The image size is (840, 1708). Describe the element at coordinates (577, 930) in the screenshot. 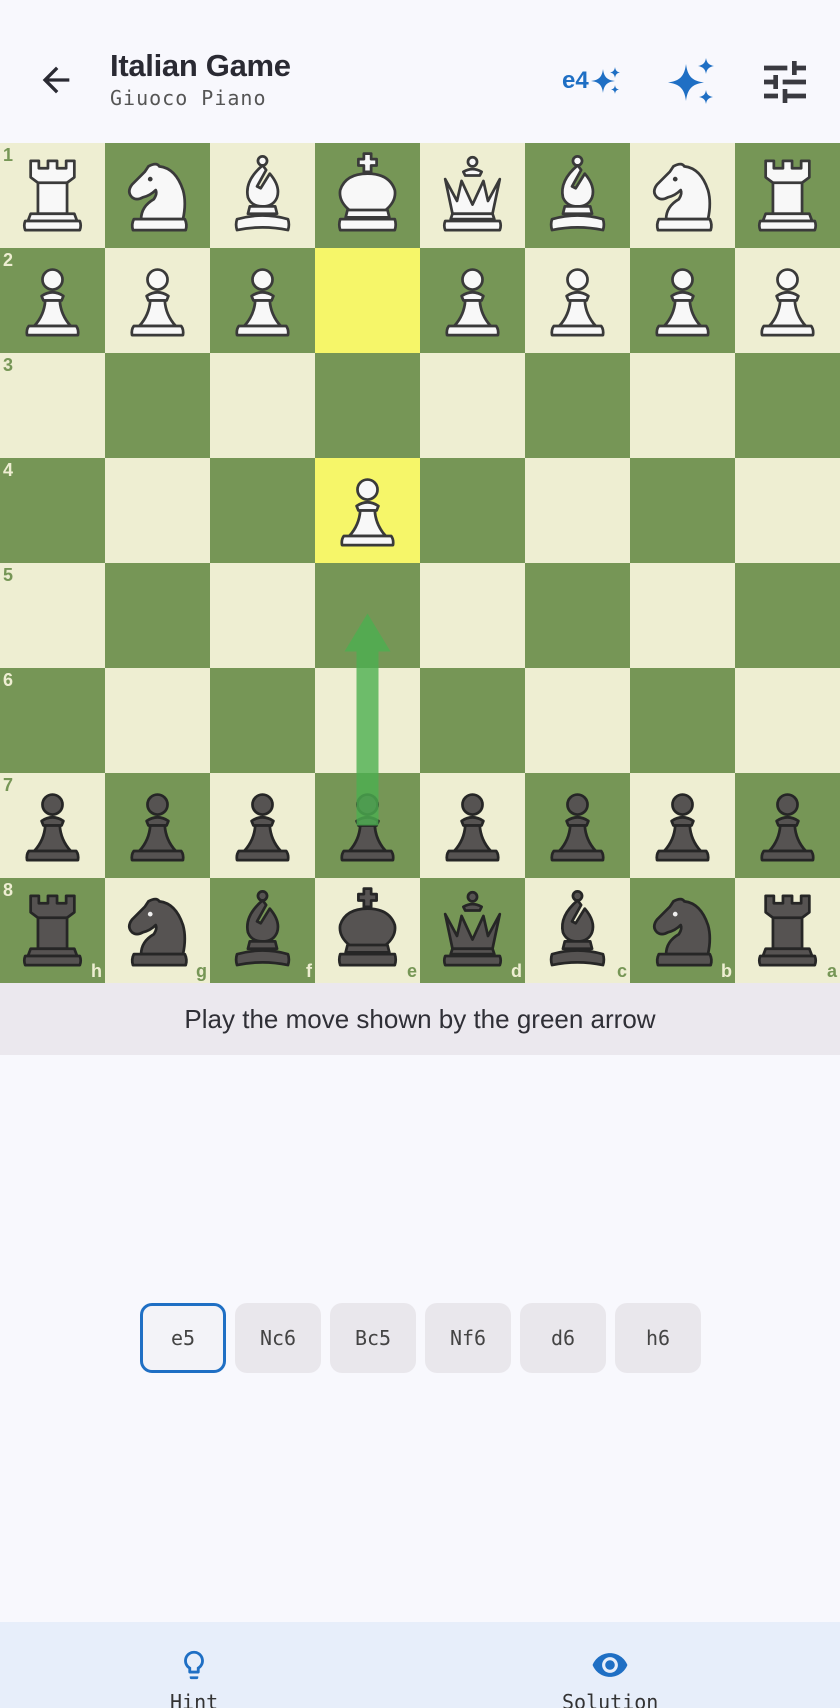

I see `black-bishop-c8` at that location.